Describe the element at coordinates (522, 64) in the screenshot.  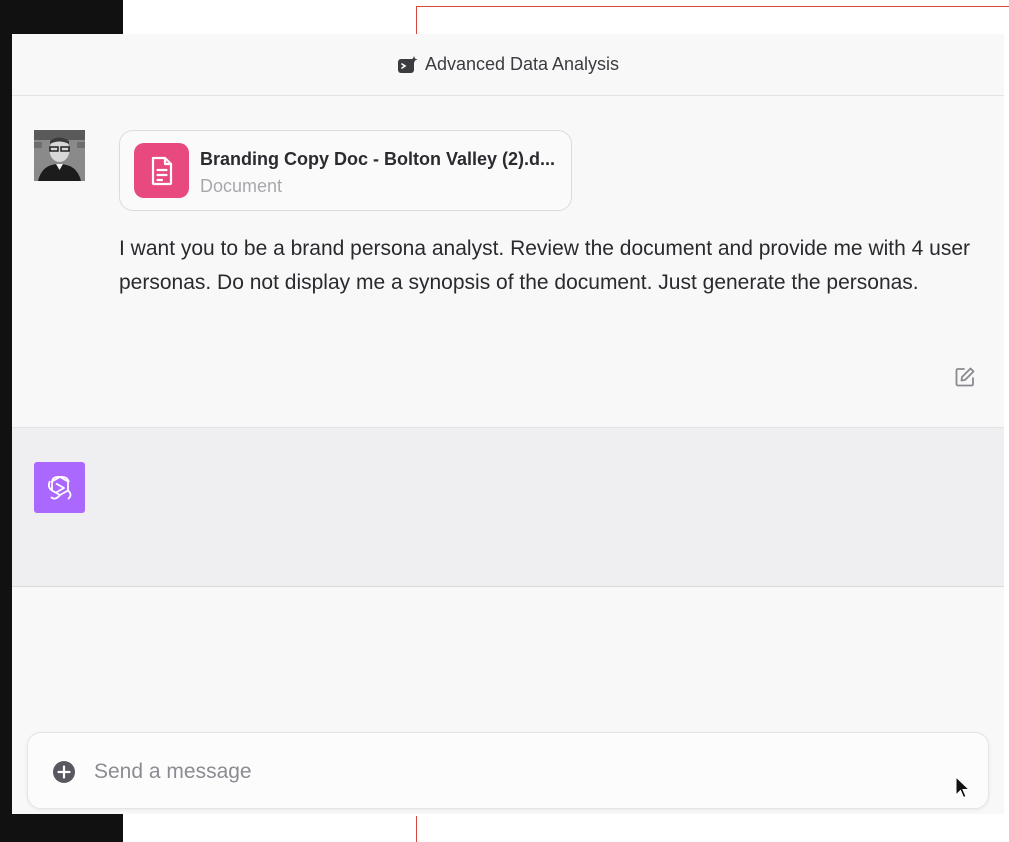
I see `model-title: Advanced Data Analysis` at that location.